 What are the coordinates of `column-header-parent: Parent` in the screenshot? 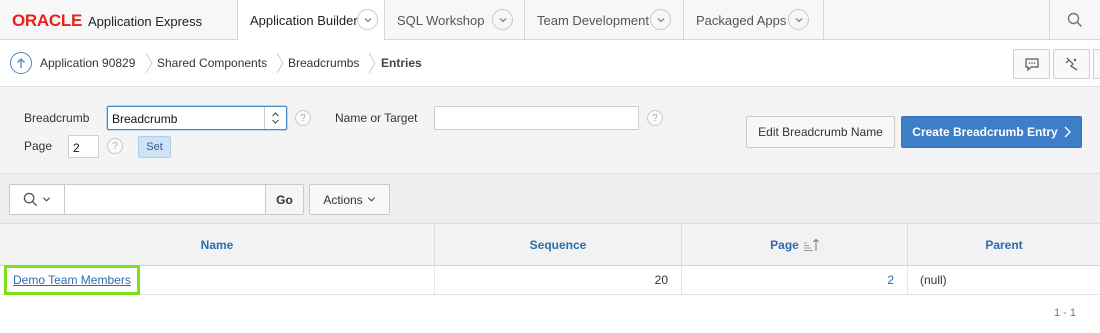 It's located at (1004, 245).